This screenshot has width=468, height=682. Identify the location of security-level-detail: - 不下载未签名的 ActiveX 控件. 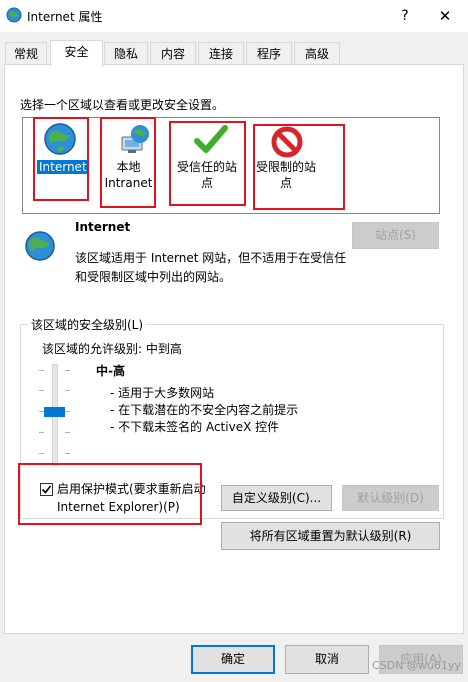
(195, 427).